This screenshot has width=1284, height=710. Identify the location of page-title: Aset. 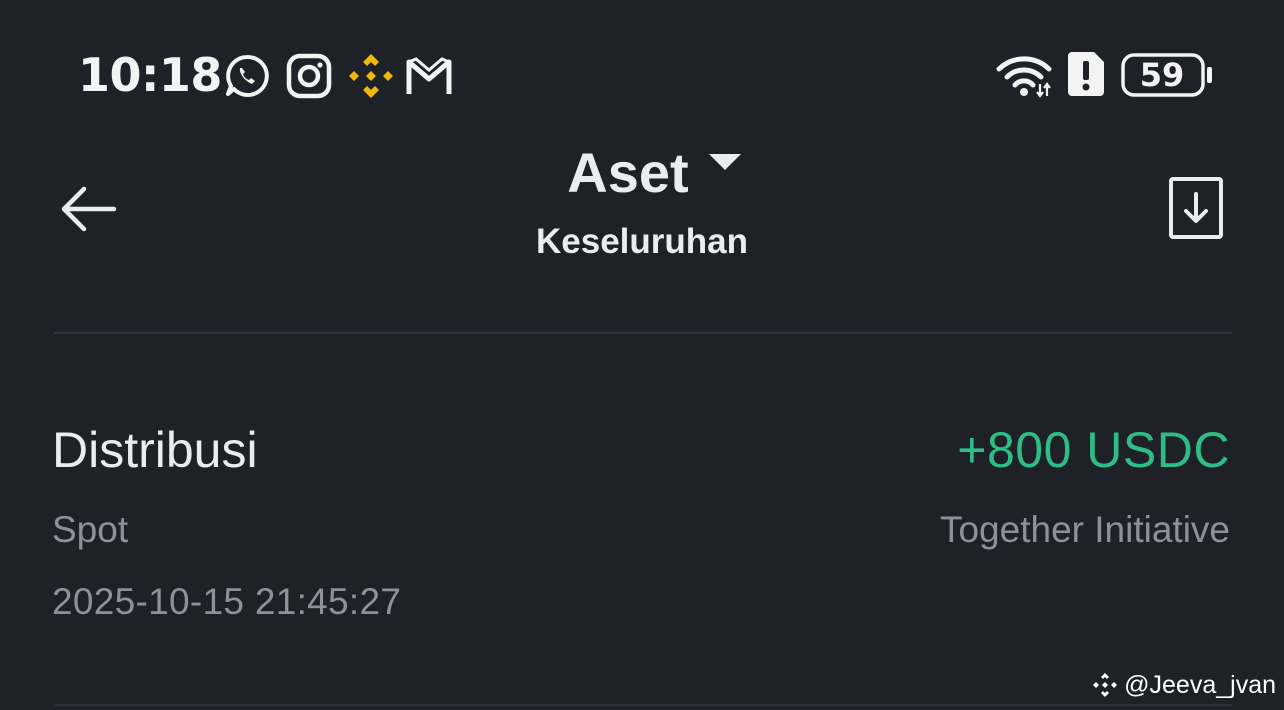
(628, 172).